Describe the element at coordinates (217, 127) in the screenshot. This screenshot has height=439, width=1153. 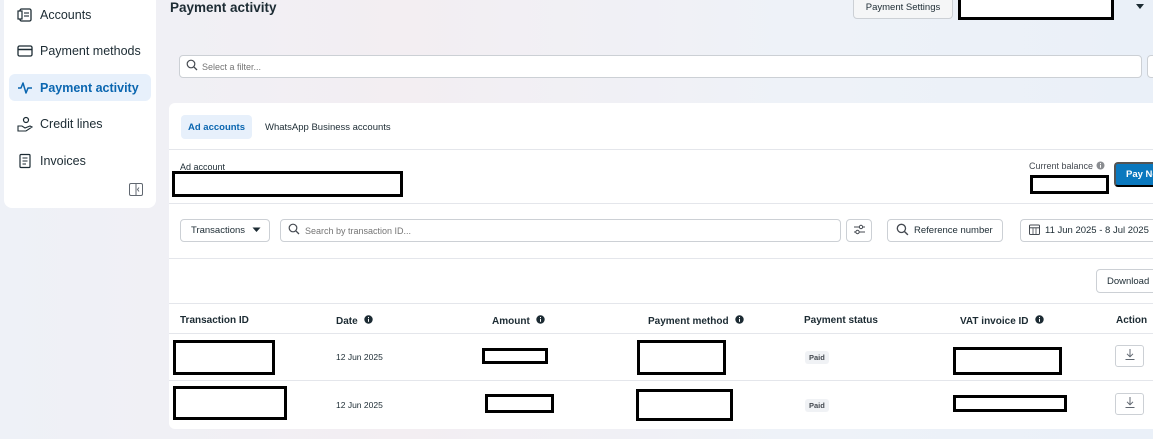
I see `tab-ad-accounts: Ad accounts` at that location.